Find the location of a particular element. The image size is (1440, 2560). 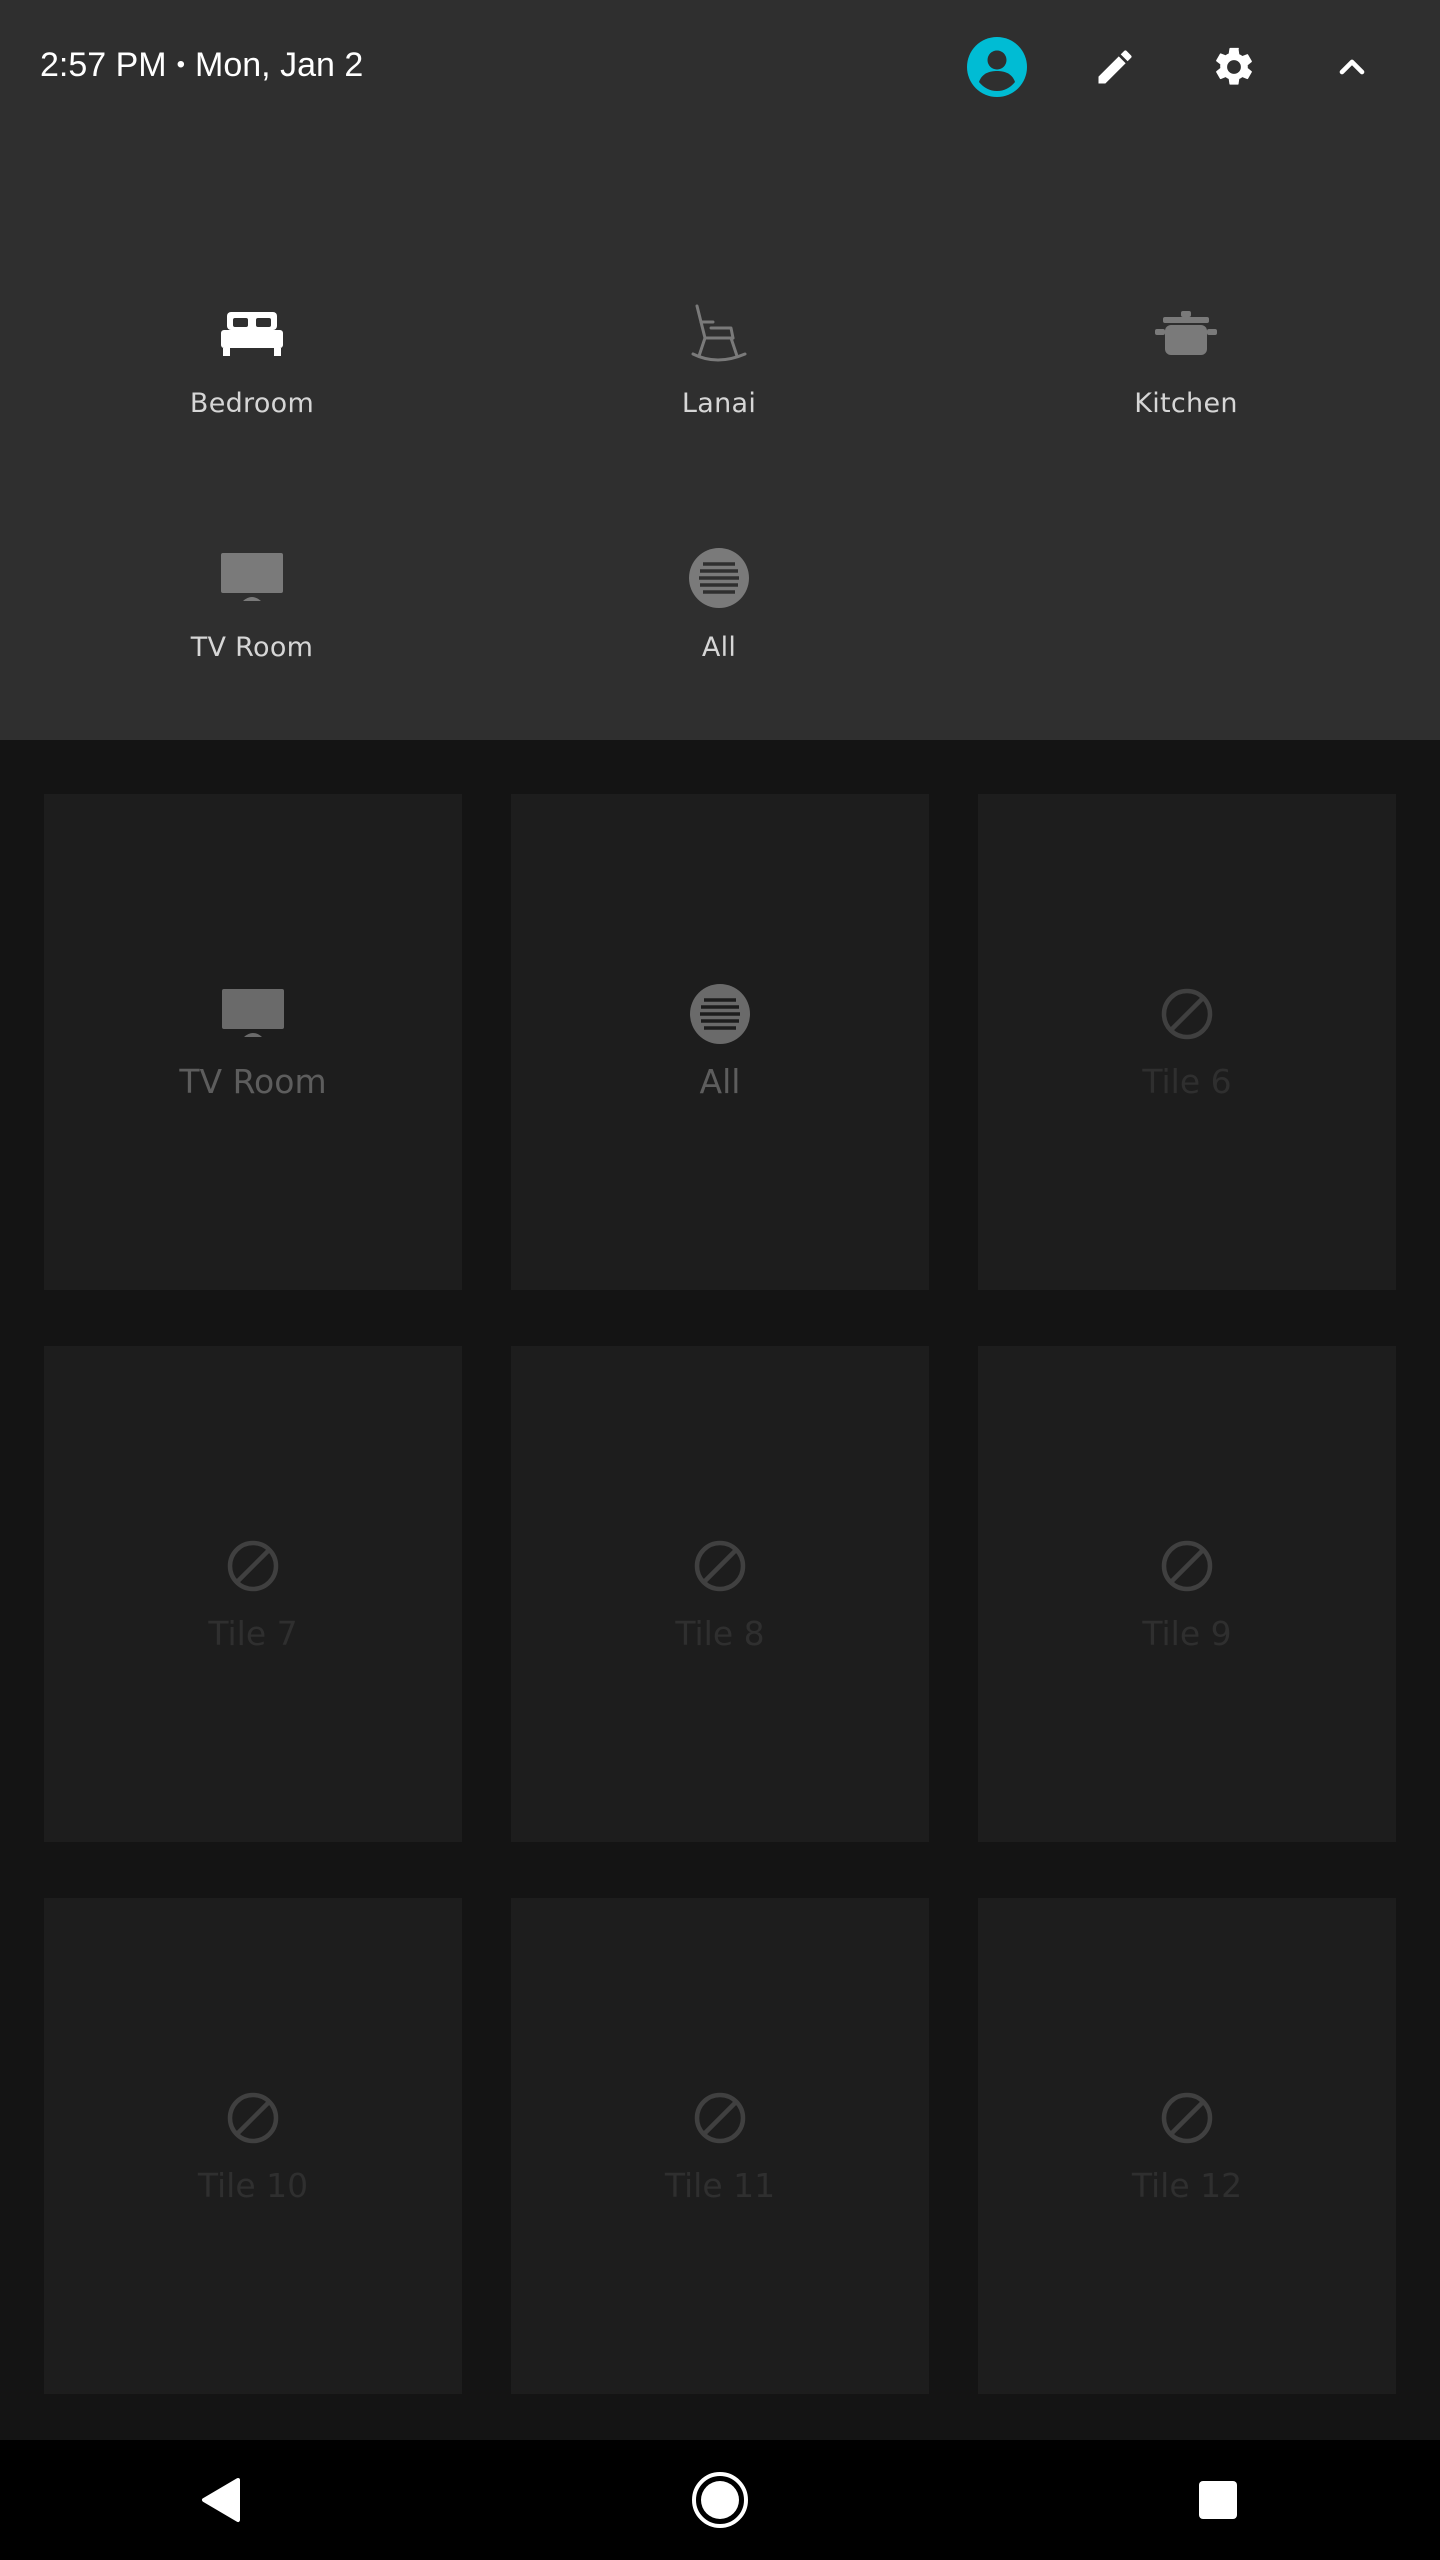

grid-tile-12: Tile 12 is located at coordinates (1187, 2146).